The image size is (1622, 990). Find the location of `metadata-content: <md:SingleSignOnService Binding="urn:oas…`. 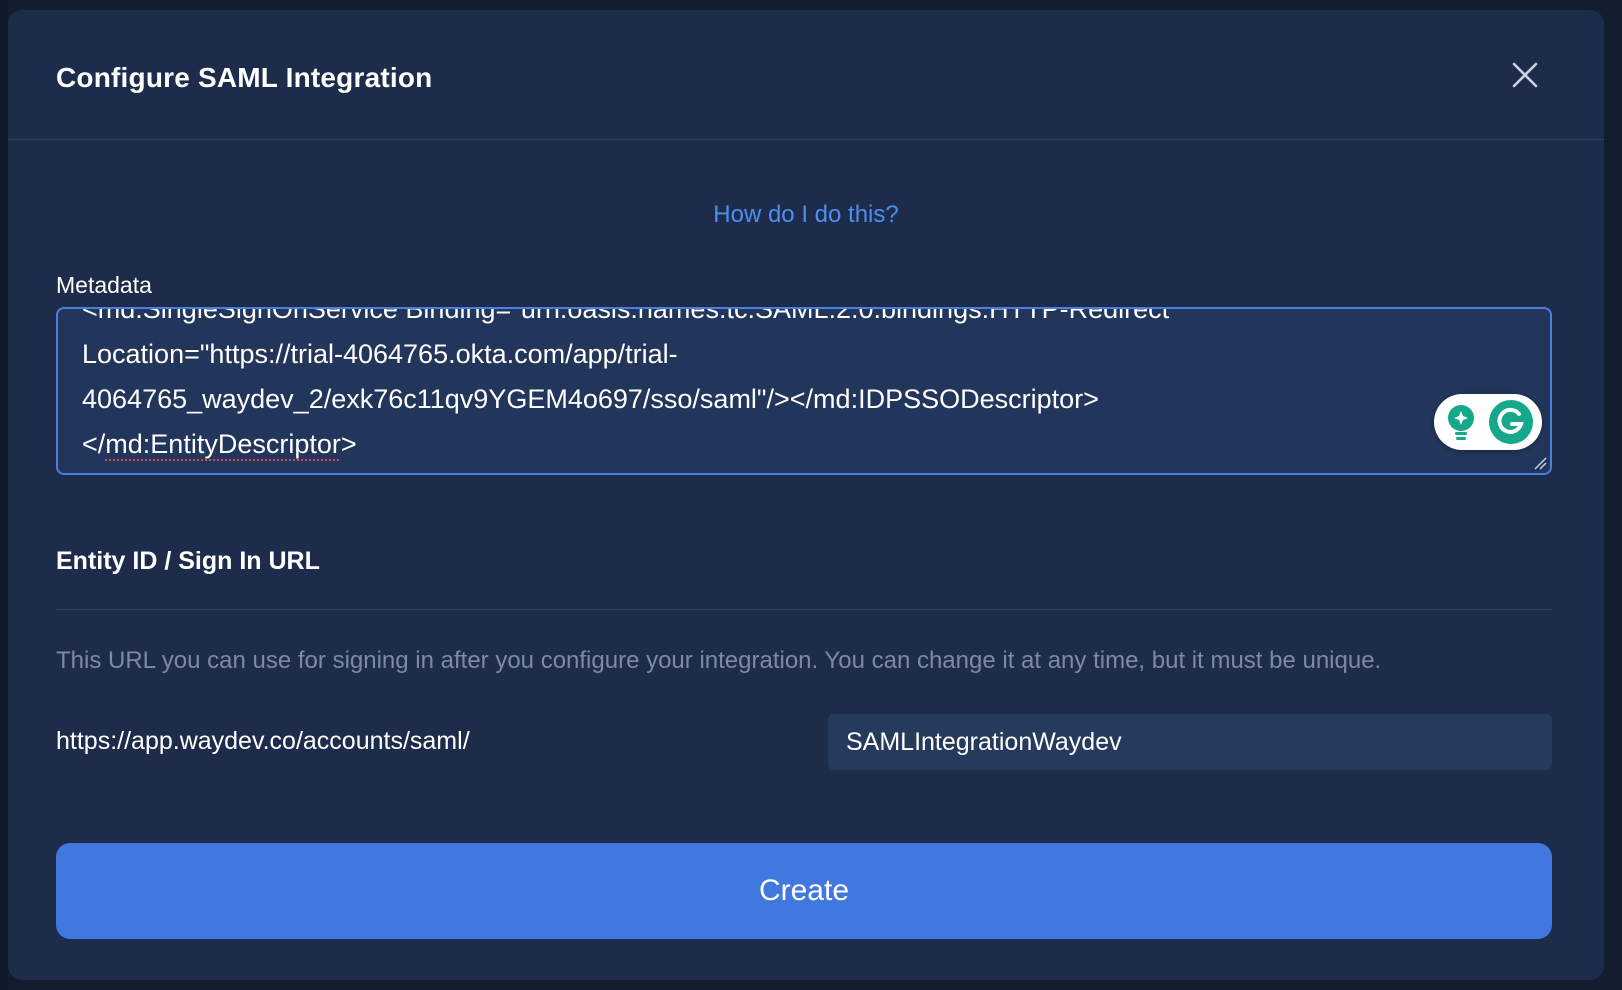

metadata-content: <md:SingleSignOnService Binding="urn:oas… is located at coordinates (751, 387).